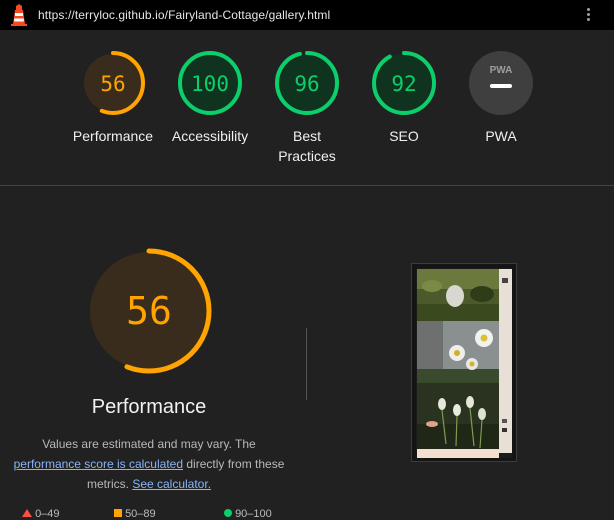 Image resolution: width=614 pixels, height=520 pixels. I want to click on gauge-label-accessibility: Accessibility, so click(210, 136).